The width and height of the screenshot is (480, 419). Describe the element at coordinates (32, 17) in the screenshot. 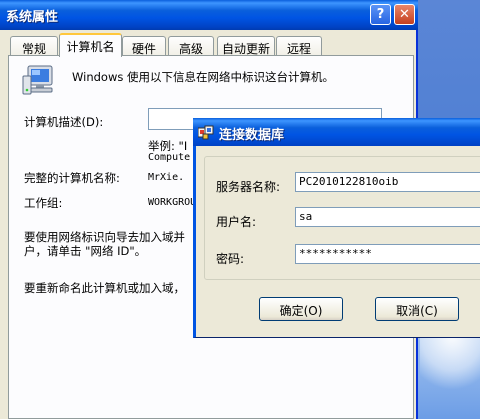

I see `window-title: 系统属性` at that location.